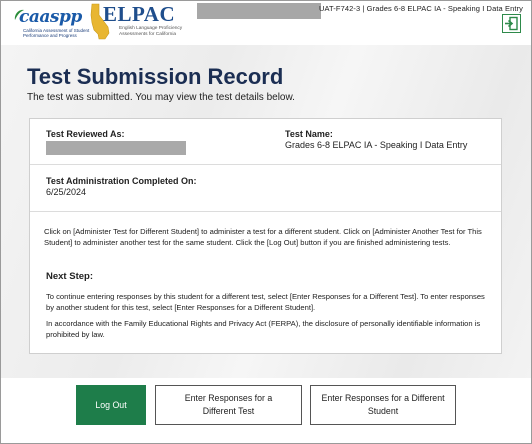  Describe the element at coordinates (116, 148) in the screenshot. I see `redacted-reviewer-name` at that location.